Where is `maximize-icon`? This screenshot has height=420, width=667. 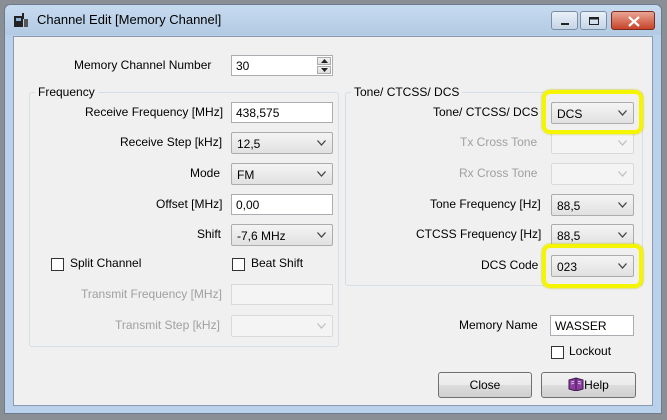 maximize-icon is located at coordinates (594, 21).